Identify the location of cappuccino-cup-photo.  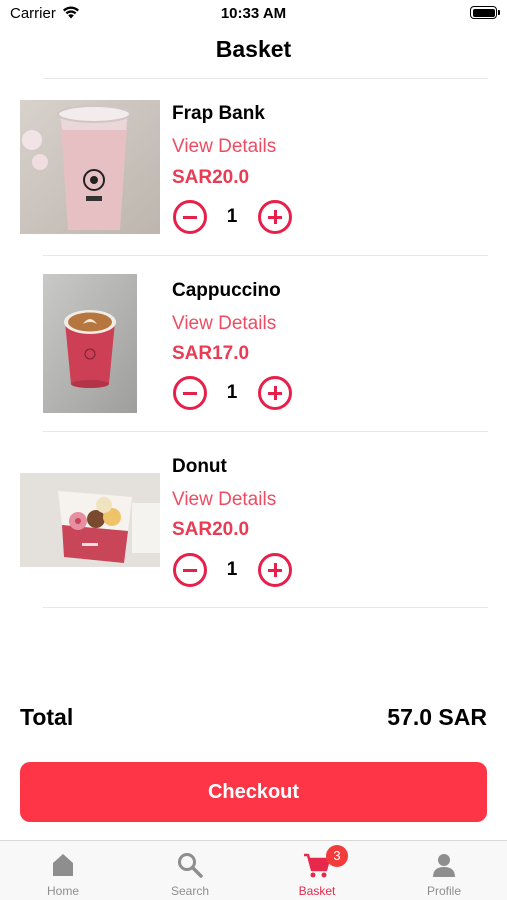
(90, 343).